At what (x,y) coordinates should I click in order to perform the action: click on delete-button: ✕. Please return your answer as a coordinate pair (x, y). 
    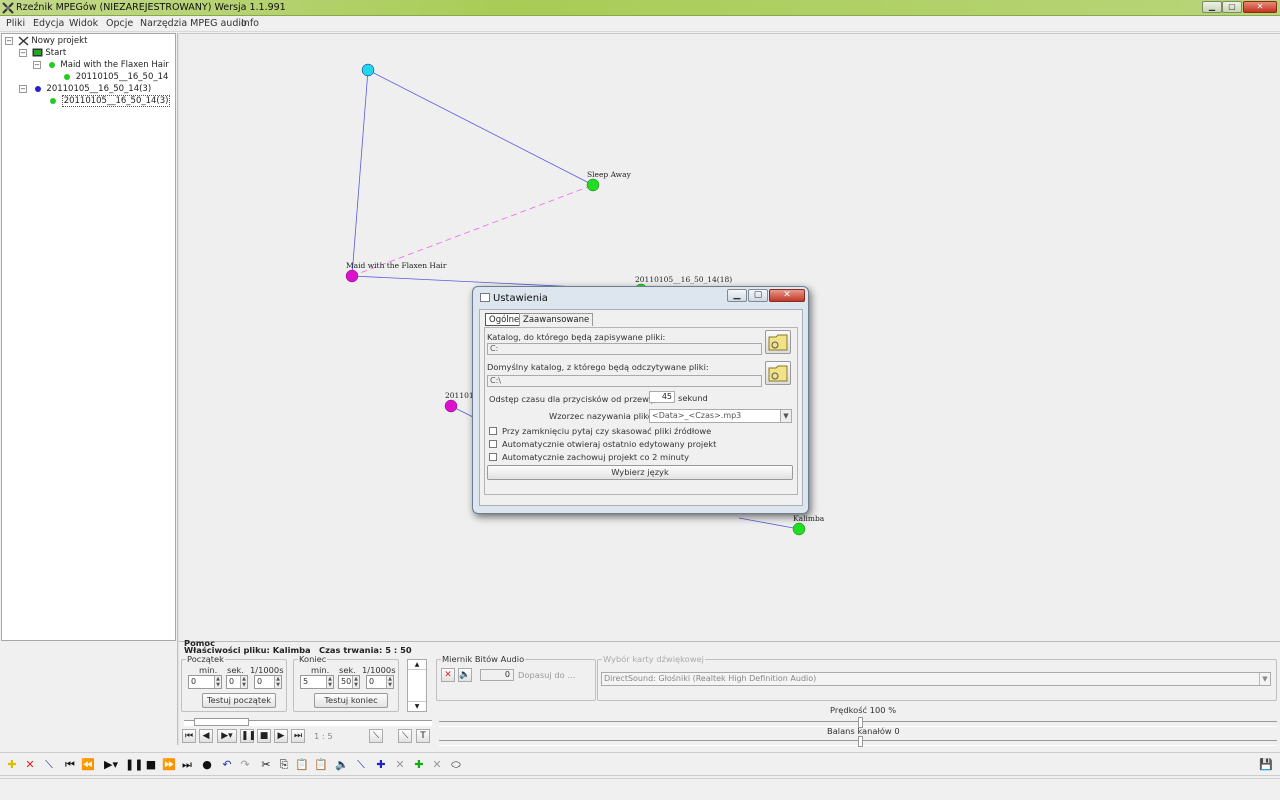
    Looking at the image, I should click on (30, 764).